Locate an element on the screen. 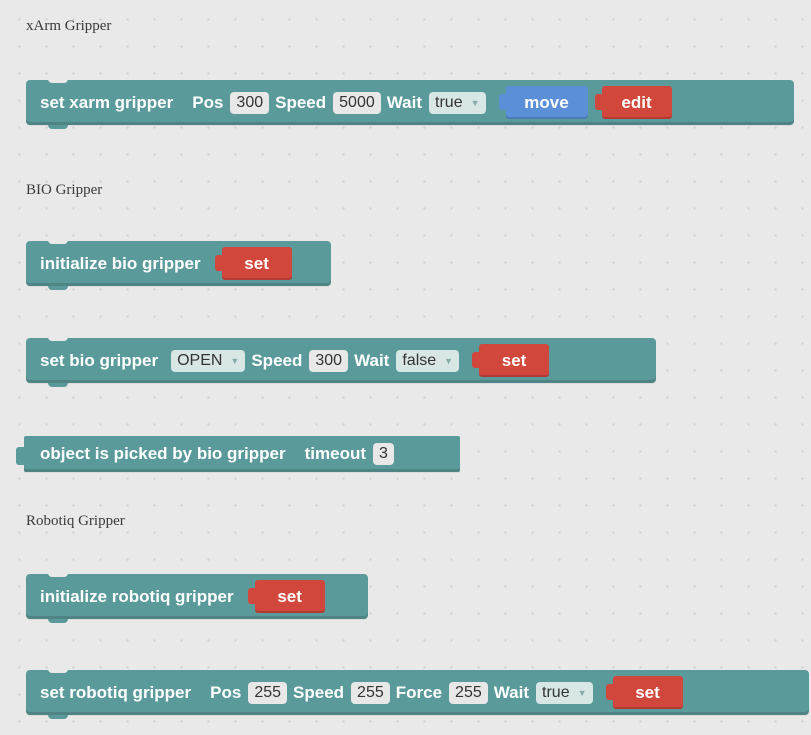 The height and width of the screenshot is (735, 811). block-label: set robotiq gripper is located at coordinates (116, 692).